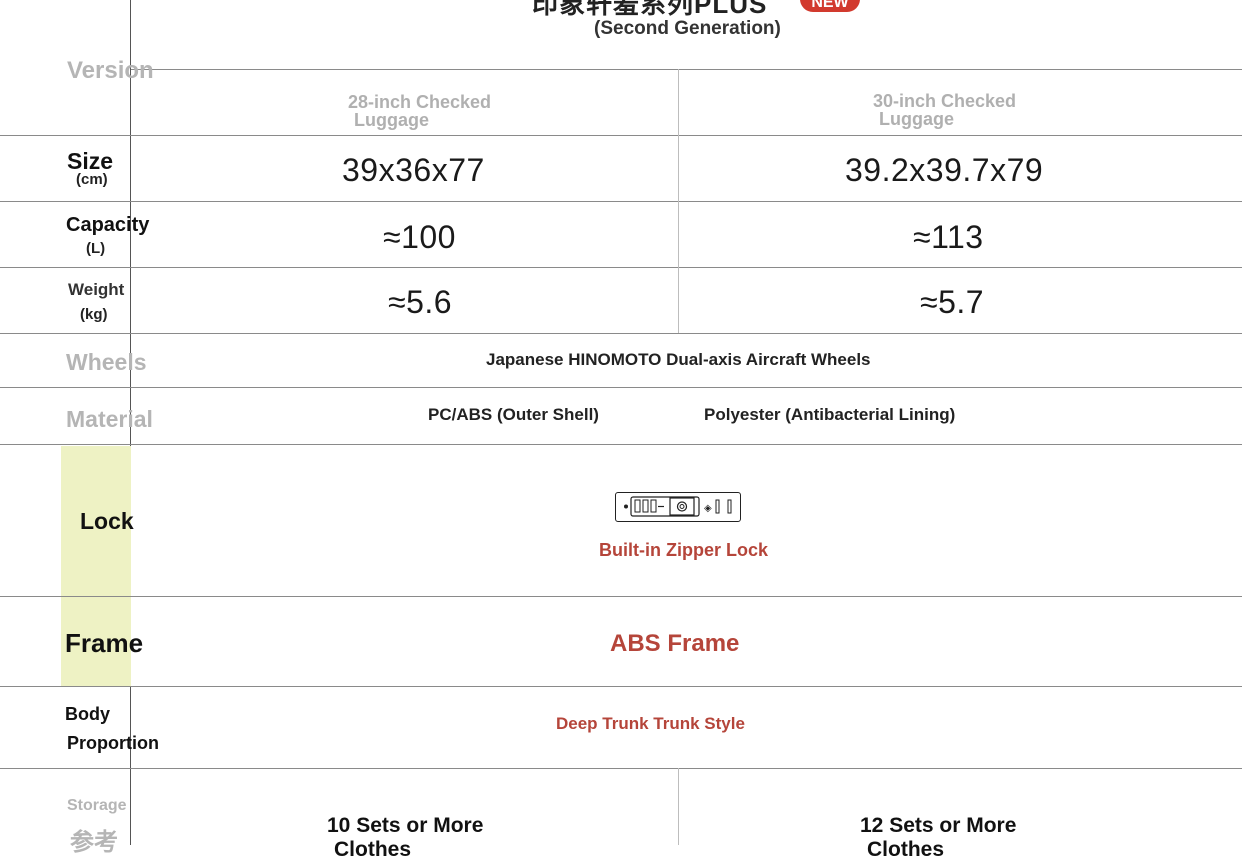  What do you see at coordinates (108, 225) in the screenshot?
I see `row-label-capacity: Capacity` at bounding box center [108, 225].